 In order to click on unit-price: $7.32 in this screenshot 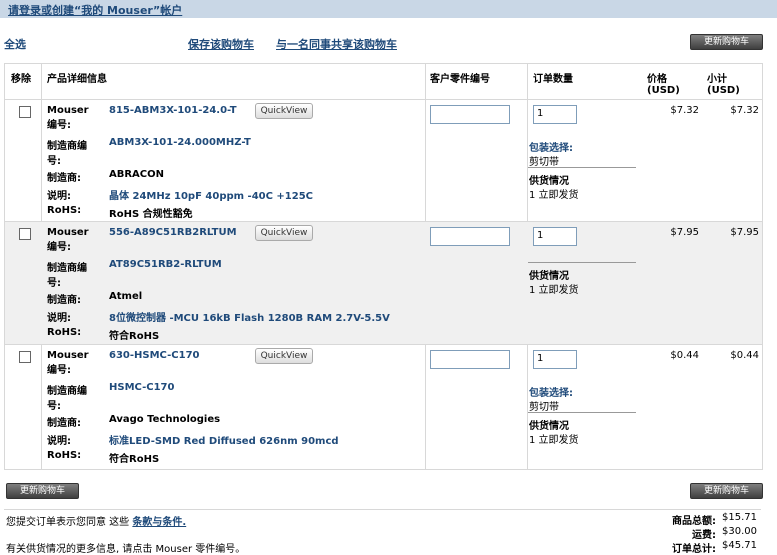, I will do `click(684, 110)`.